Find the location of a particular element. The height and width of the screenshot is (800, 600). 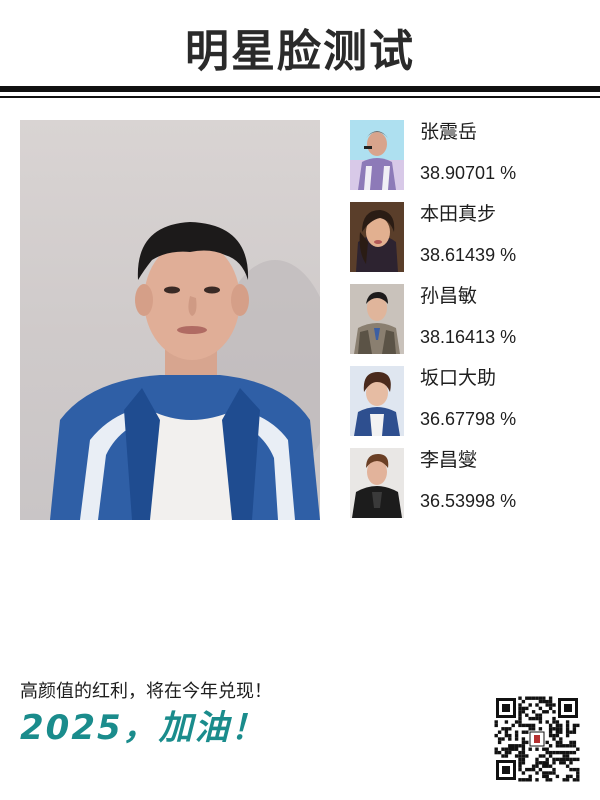

header-divider-thin is located at coordinates (300, 97).